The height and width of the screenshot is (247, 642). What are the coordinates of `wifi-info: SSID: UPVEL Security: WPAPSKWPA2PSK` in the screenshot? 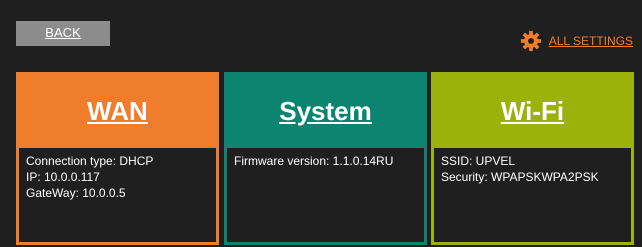 It's located at (532, 169).